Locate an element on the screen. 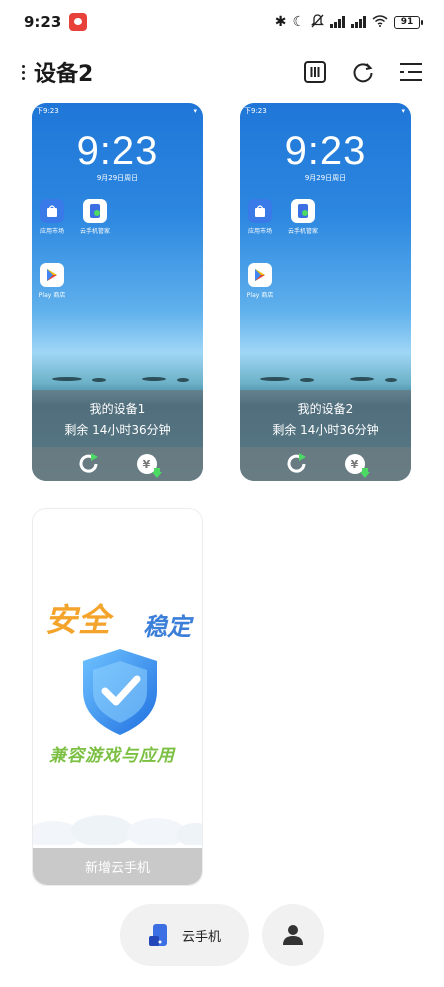 This screenshot has width=444, height=987. promo-text-security: 安全 is located at coordinates (78, 620).